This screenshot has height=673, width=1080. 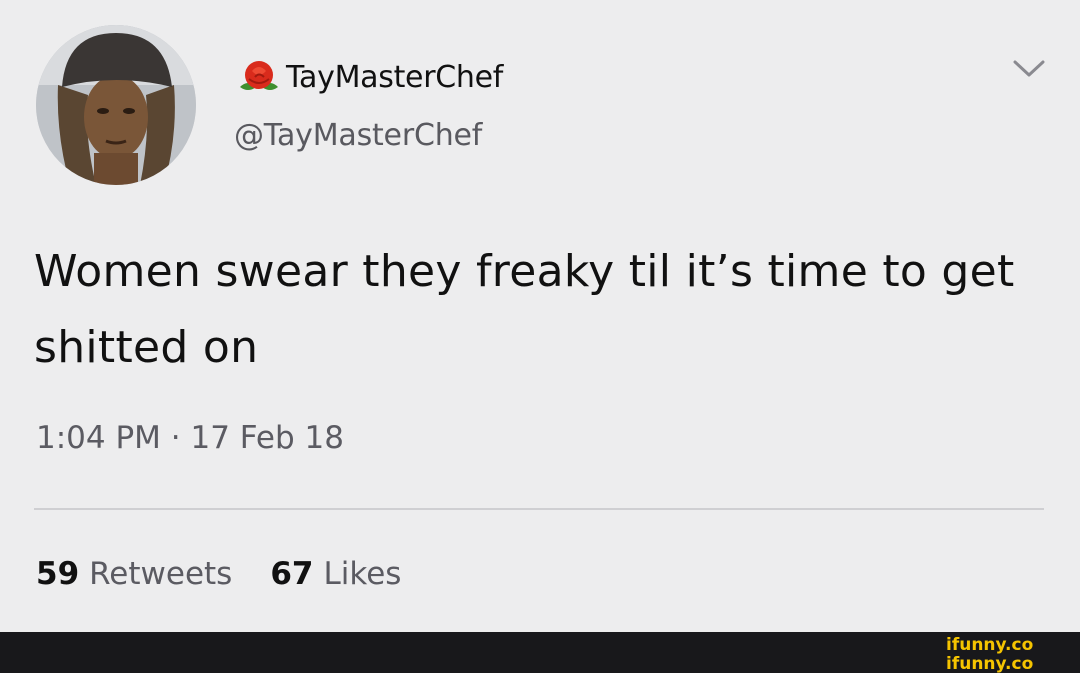 What do you see at coordinates (259, 77) in the screenshot?
I see `rose-icon` at bounding box center [259, 77].